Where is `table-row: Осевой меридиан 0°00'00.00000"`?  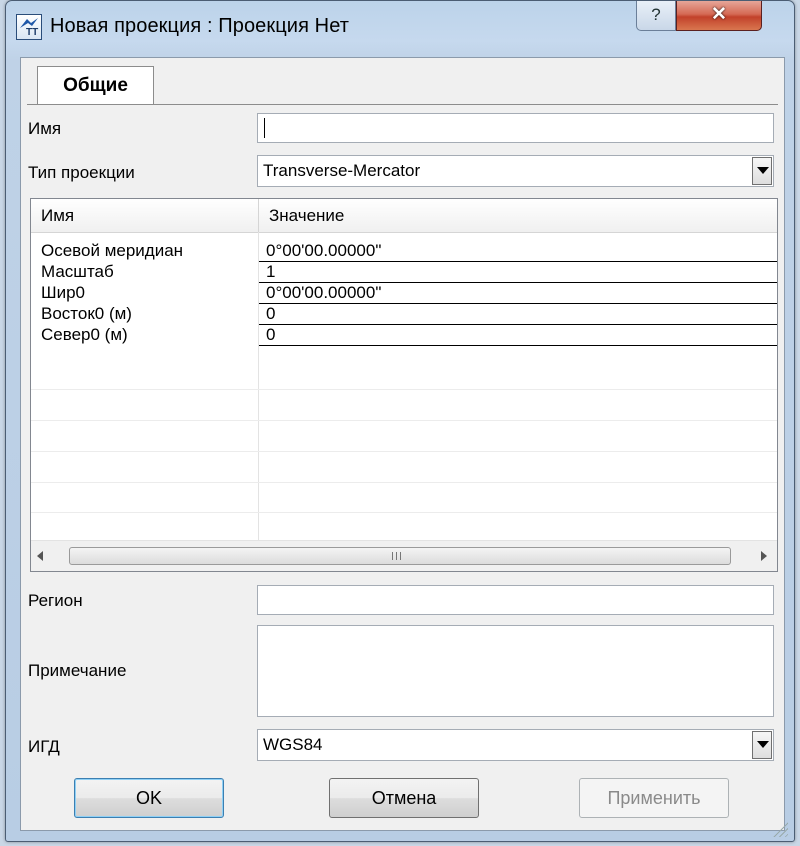
table-row: Осевой меридиан 0°00'00.00000" is located at coordinates (404, 251).